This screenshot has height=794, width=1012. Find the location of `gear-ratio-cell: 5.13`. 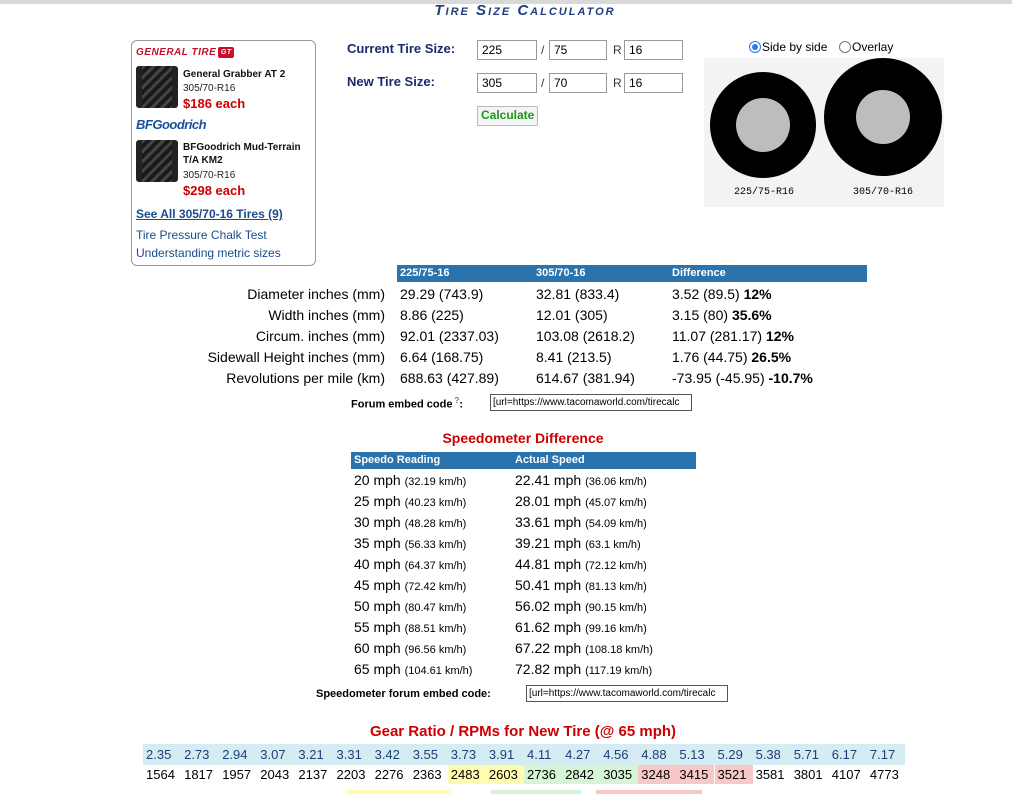

gear-ratio-cell: 5.13 is located at coordinates (692, 754).